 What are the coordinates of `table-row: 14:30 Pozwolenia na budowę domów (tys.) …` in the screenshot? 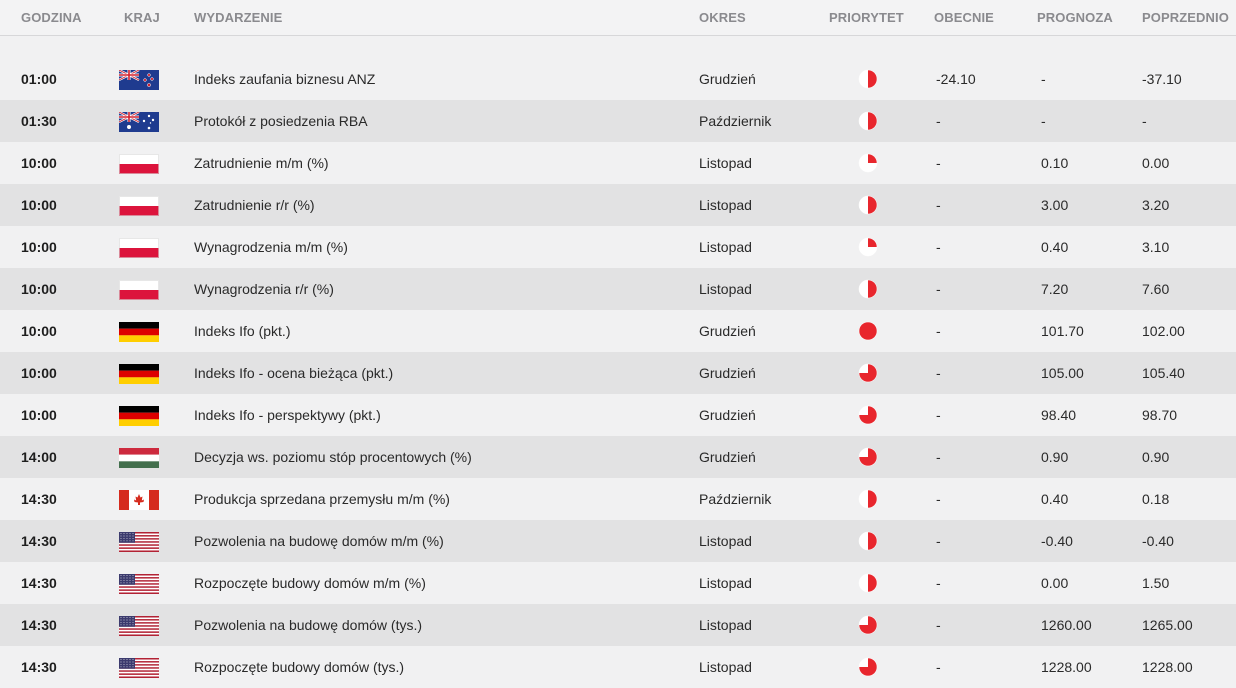 It's located at (618, 625).